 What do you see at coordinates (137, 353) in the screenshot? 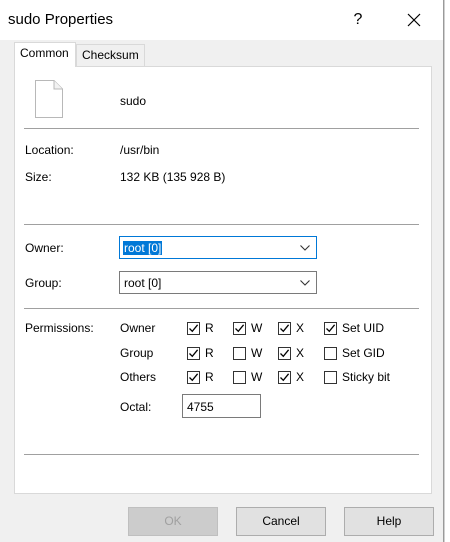
I see `permission-row-label: Group` at bounding box center [137, 353].